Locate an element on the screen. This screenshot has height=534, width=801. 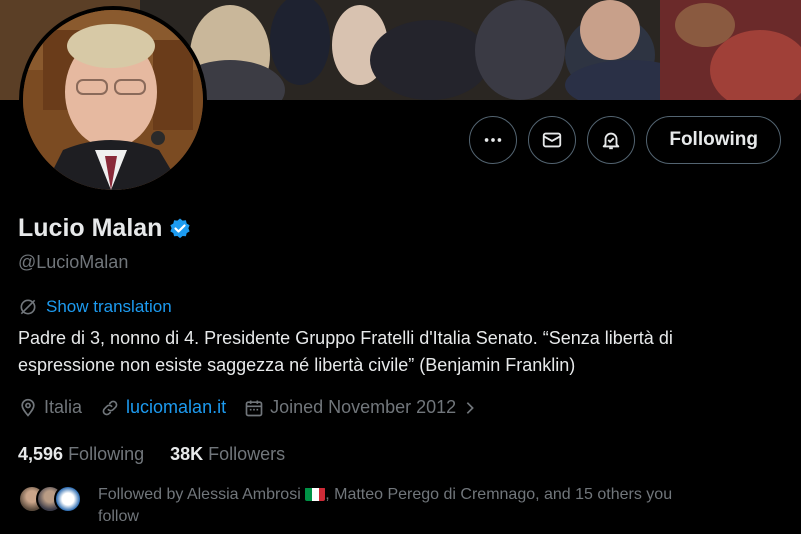
chevron-right-icon is located at coordinates (470, 407).